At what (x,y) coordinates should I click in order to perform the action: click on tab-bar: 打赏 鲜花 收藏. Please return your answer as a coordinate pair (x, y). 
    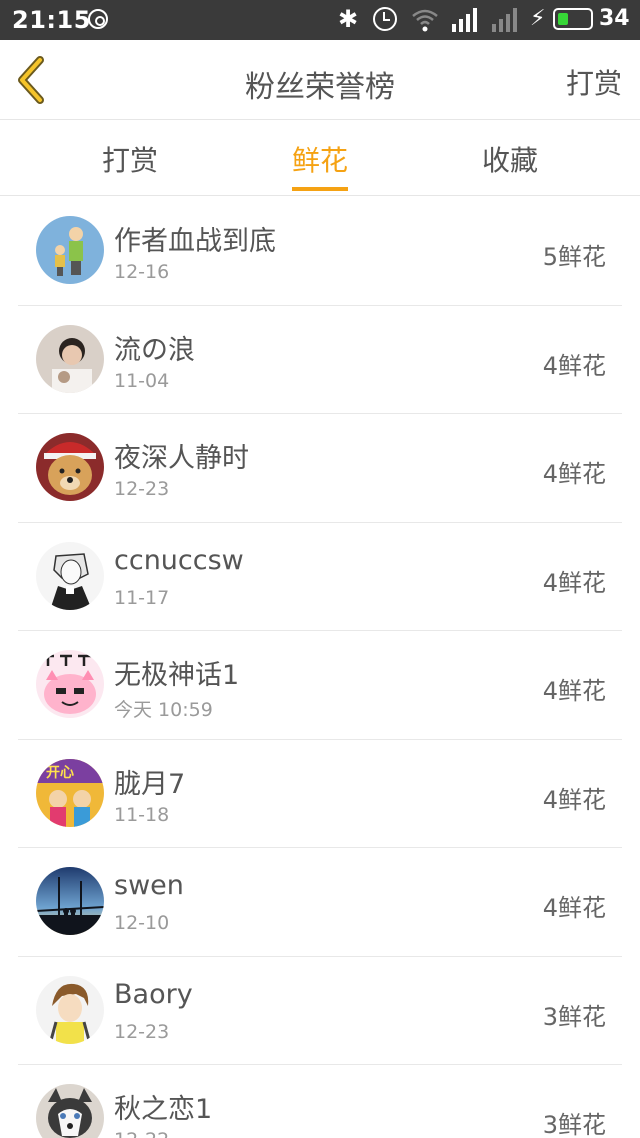
    Looking at the image, I should click on (320, 158).